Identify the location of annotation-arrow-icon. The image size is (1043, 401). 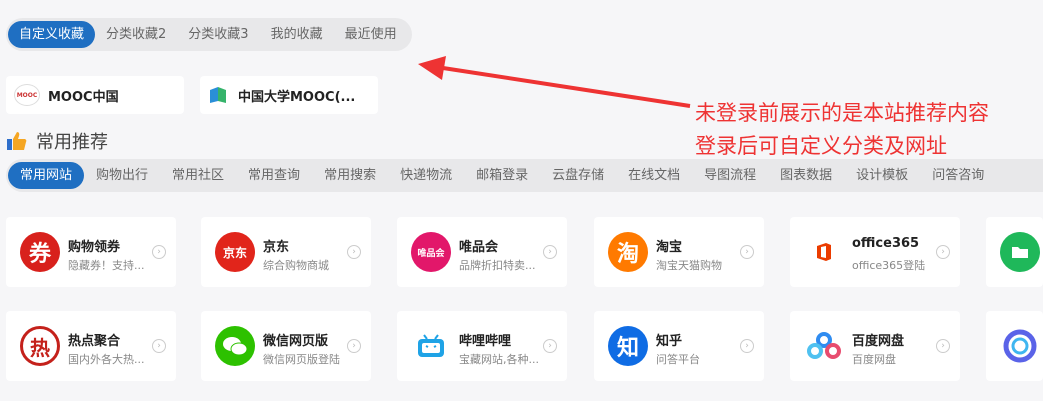
(554, 82).